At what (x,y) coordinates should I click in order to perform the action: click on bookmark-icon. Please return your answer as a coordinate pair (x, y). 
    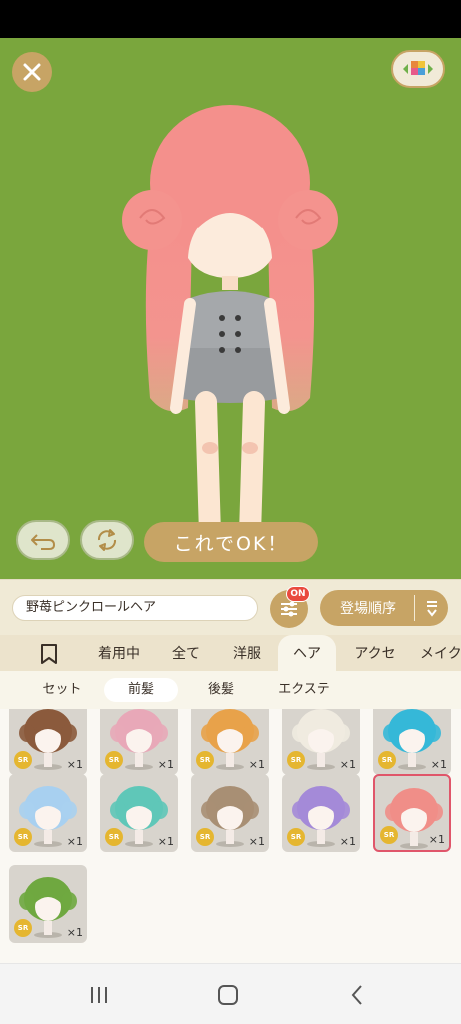
    Looking at the image, I should click on (49, 654).